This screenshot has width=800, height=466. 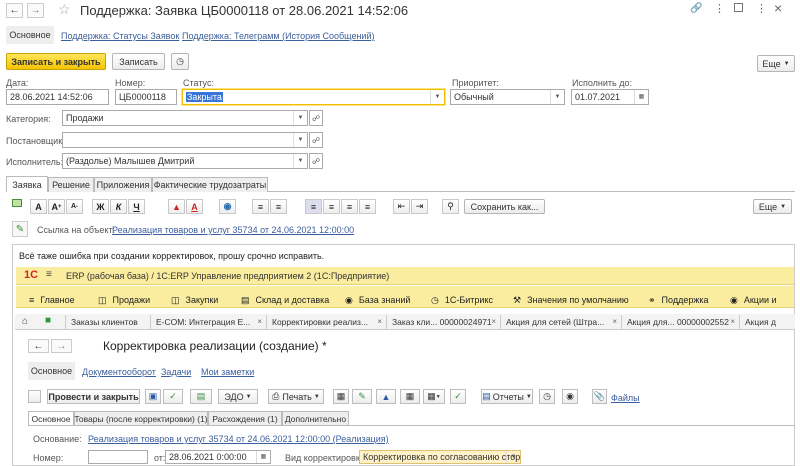 I want to click on kind-field: Корректировка по согласованию сторон ▼, so click(x=440, y=457).